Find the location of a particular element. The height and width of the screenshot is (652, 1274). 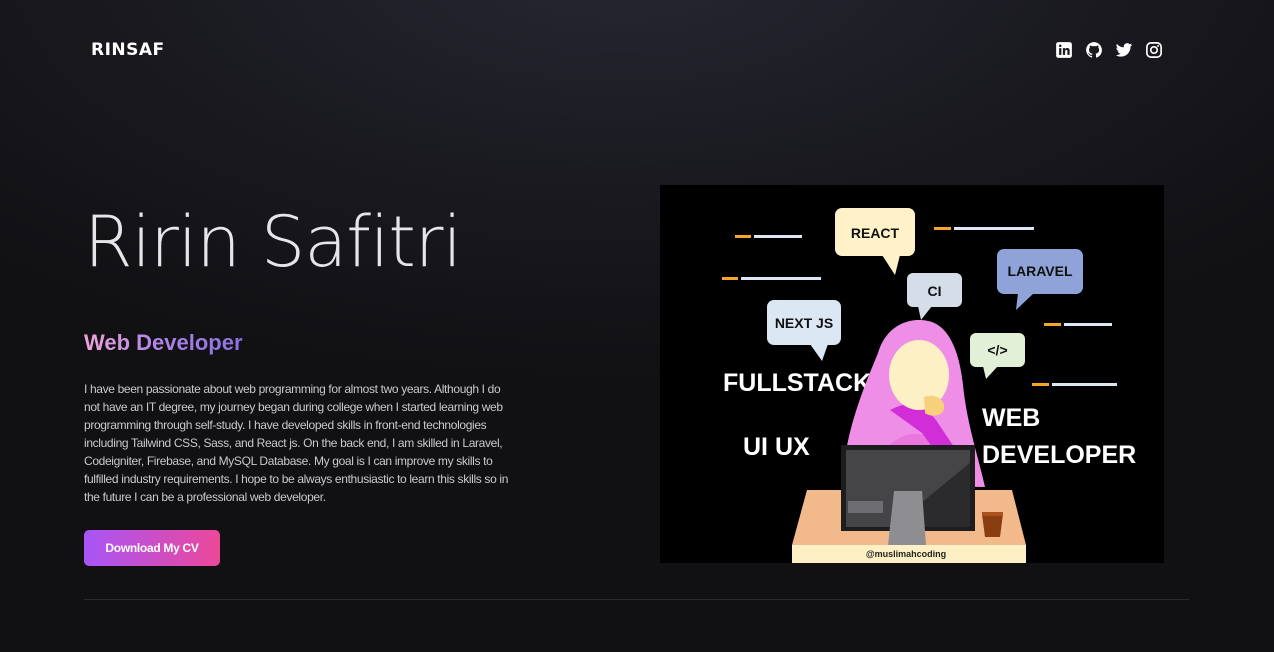

twitter-icon is located at coordinates (1124, 49).